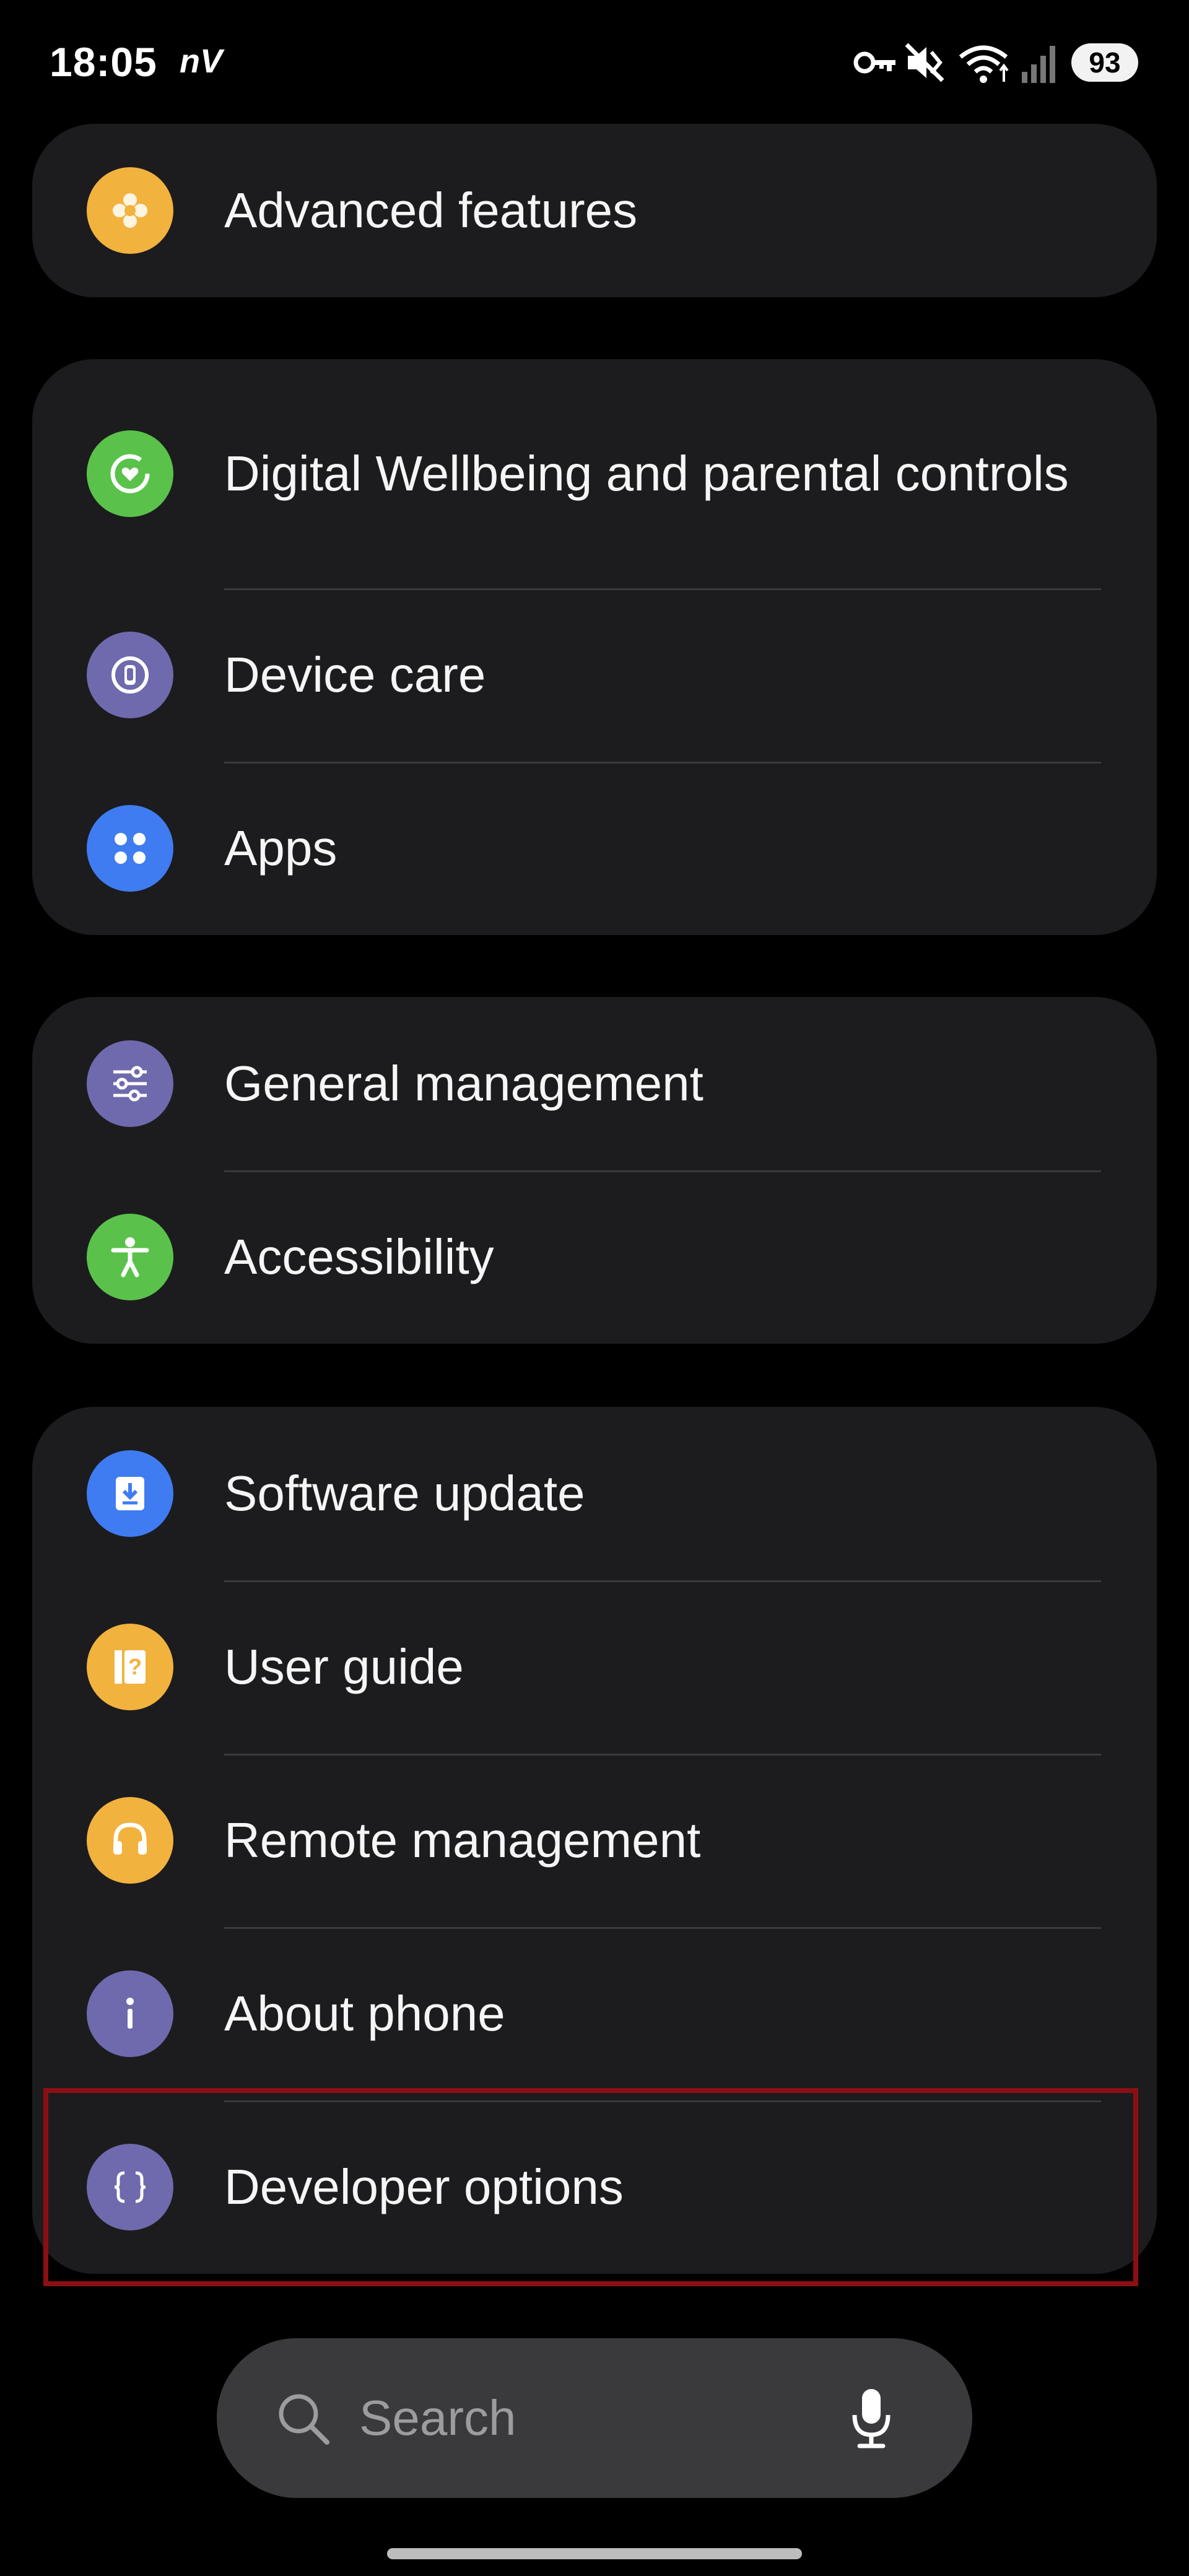 This screenshot has height=2576, width=1189. I want to click on apps-icon, so click(130, 848).